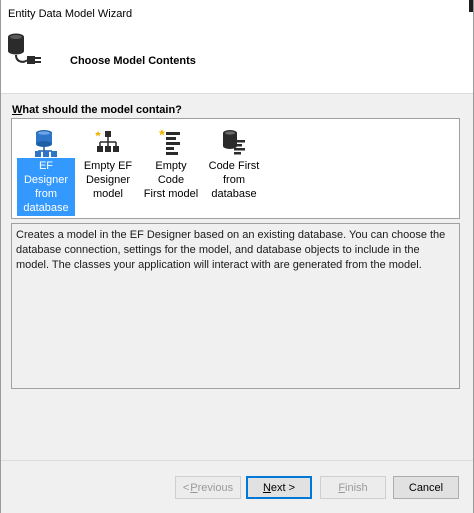  What do you see at coordinates (171, 194) in the screenshot?
I see `option-label-line2: First model` at bounding box center [171, 194].